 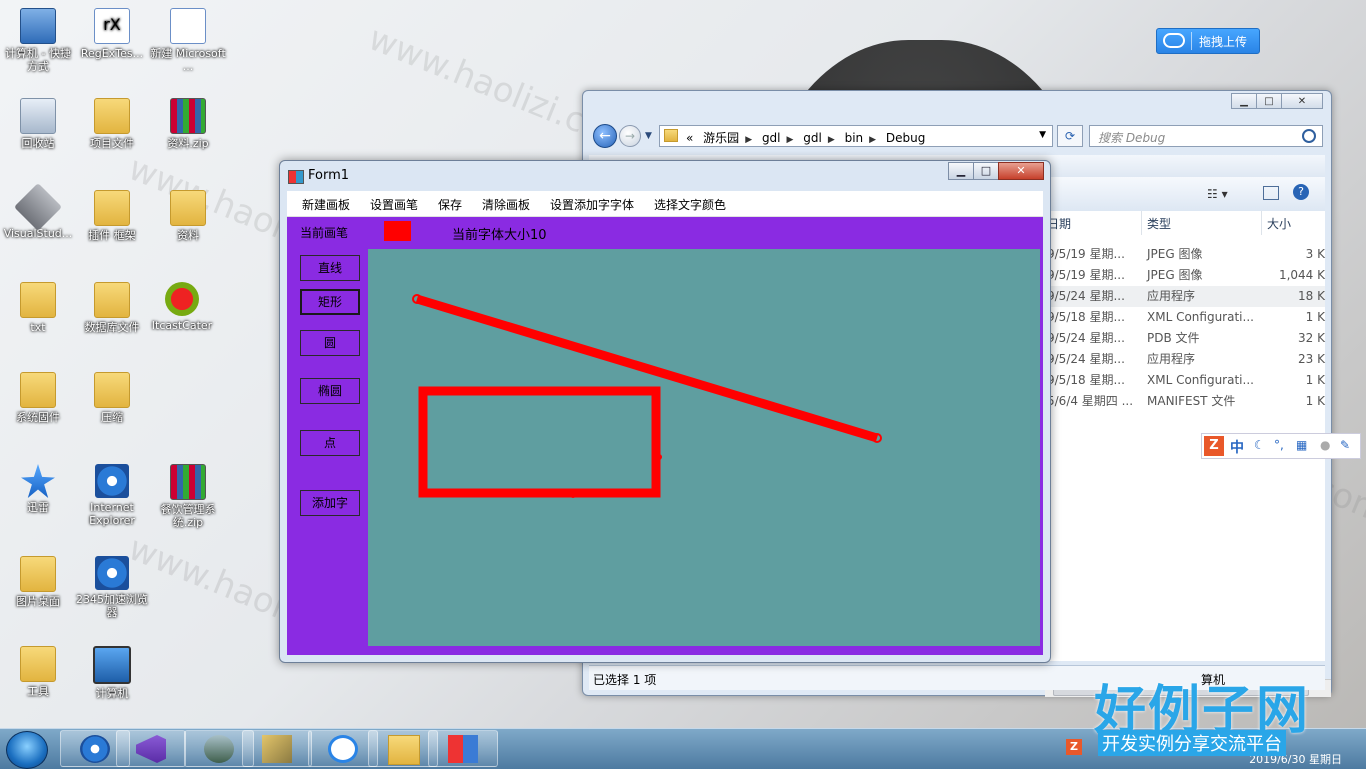 What do you see at coordinates (1279, 445) in the screenshot?
I see `punctuation-icon: °,` at bounding box center [1279, 445].